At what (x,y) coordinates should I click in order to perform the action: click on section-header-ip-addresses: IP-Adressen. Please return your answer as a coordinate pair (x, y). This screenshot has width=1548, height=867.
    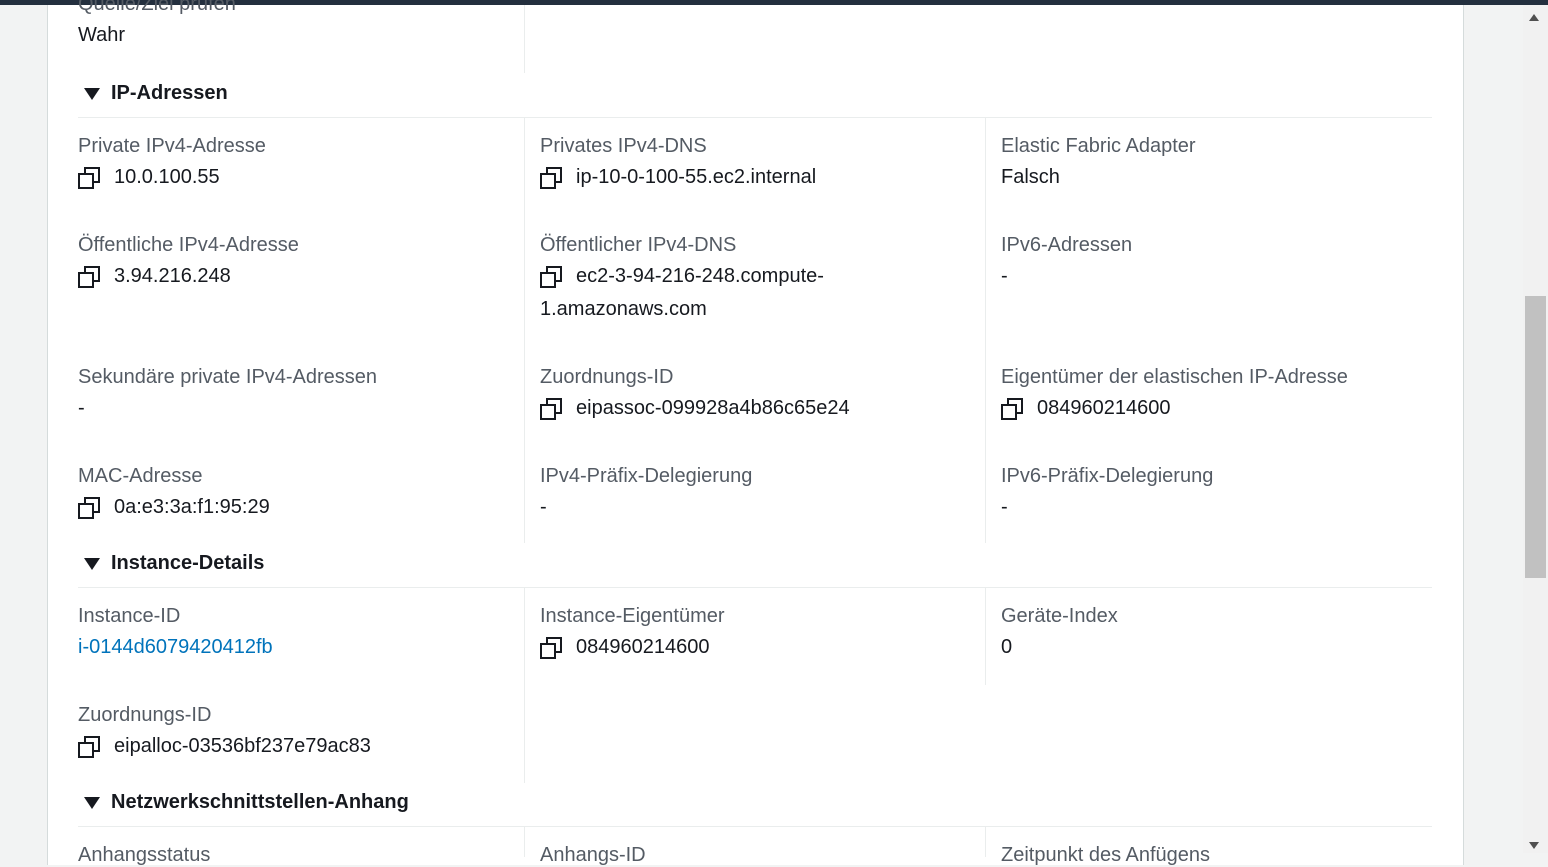
    Looking at the image, I should click on (156, 93).